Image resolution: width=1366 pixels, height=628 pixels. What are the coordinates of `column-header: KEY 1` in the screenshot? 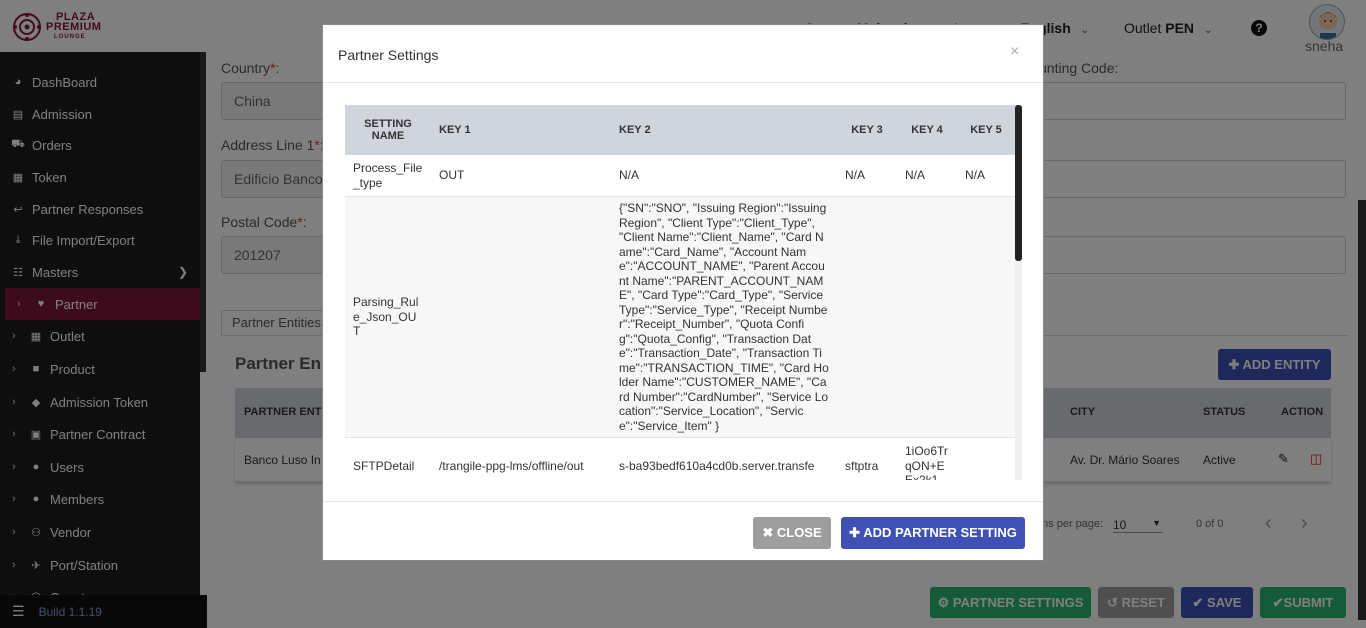 It's located at (521, 130).